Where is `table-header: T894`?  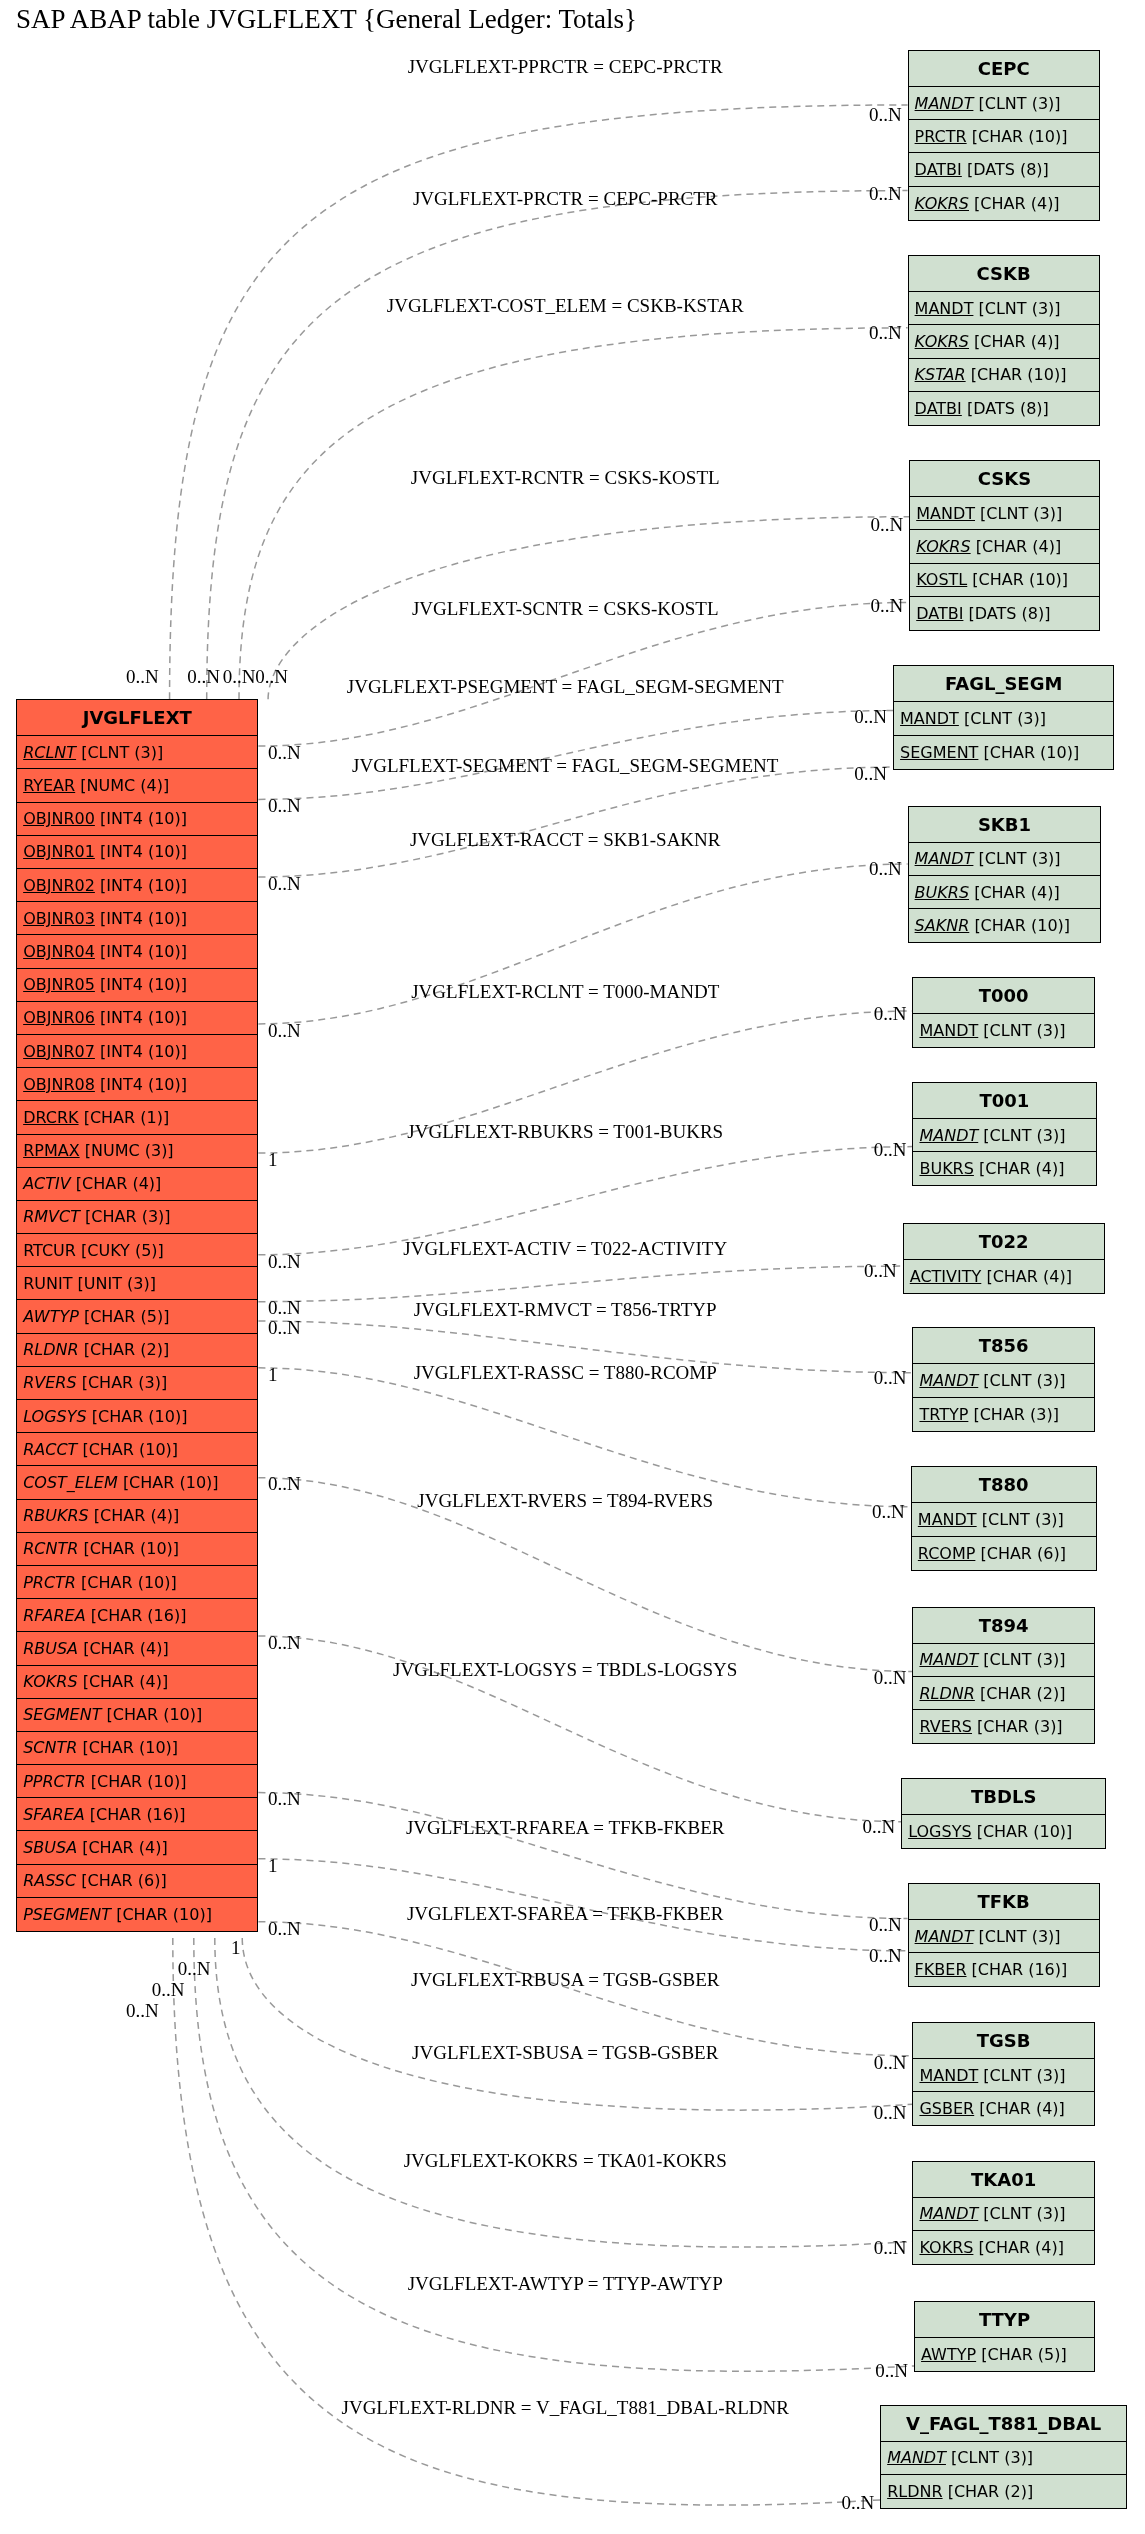 table-header: T894 is located at coordinates (1003, 1625).